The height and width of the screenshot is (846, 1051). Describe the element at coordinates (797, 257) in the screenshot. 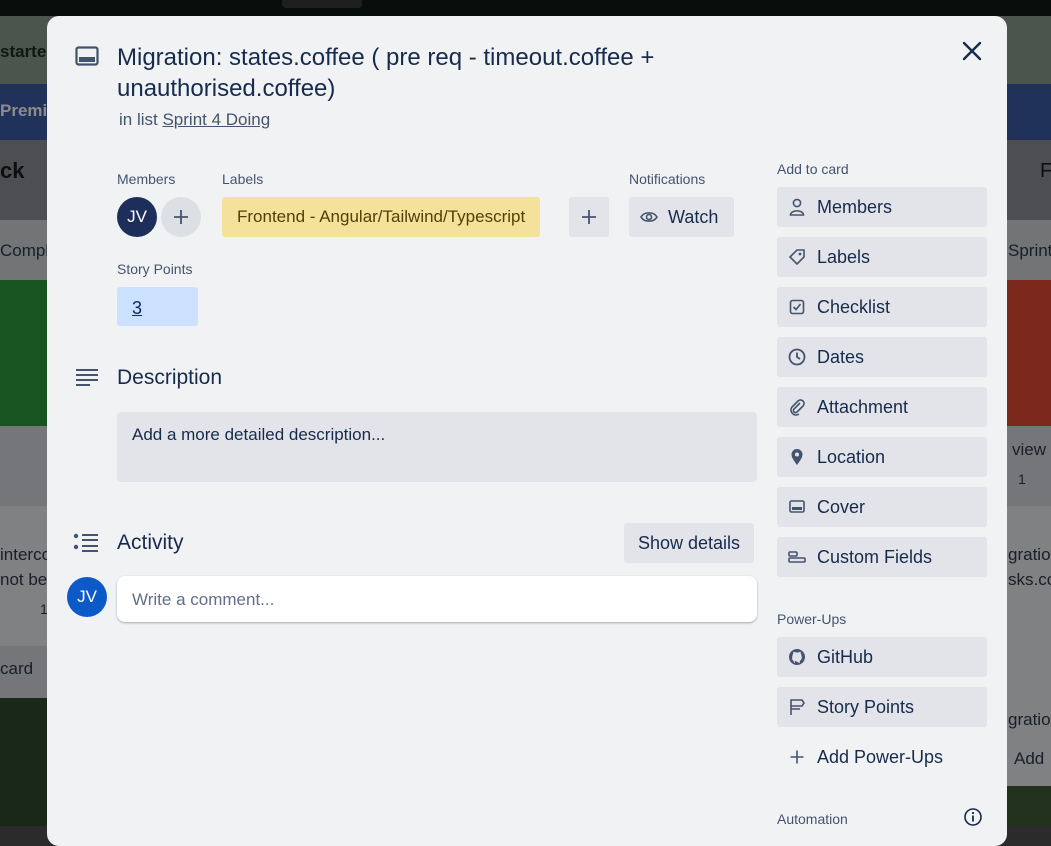

I see `tag-icon` at that location.